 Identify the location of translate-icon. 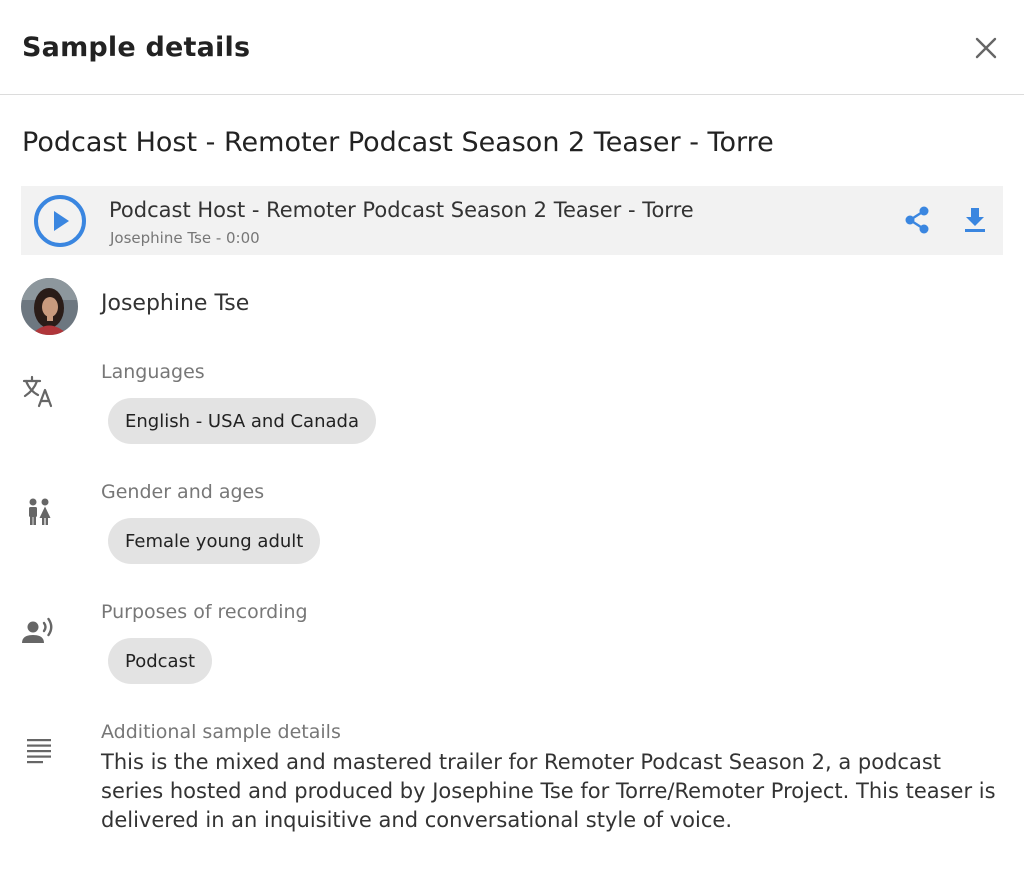
(39, 392).